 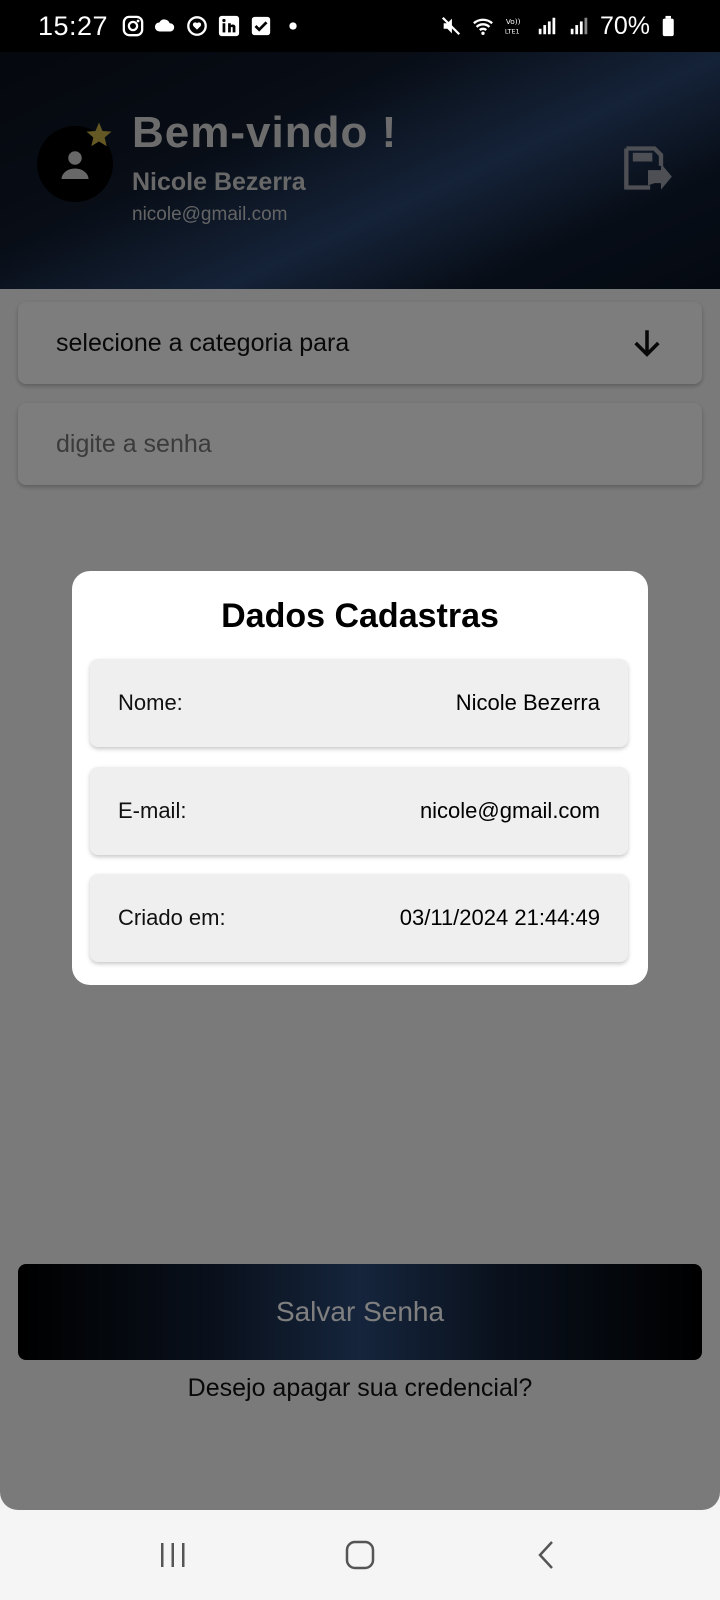 What do you see at coordinates (261, 26) in the screenshot?
I see `checkbox-icon` at bounding box center [261, 26].